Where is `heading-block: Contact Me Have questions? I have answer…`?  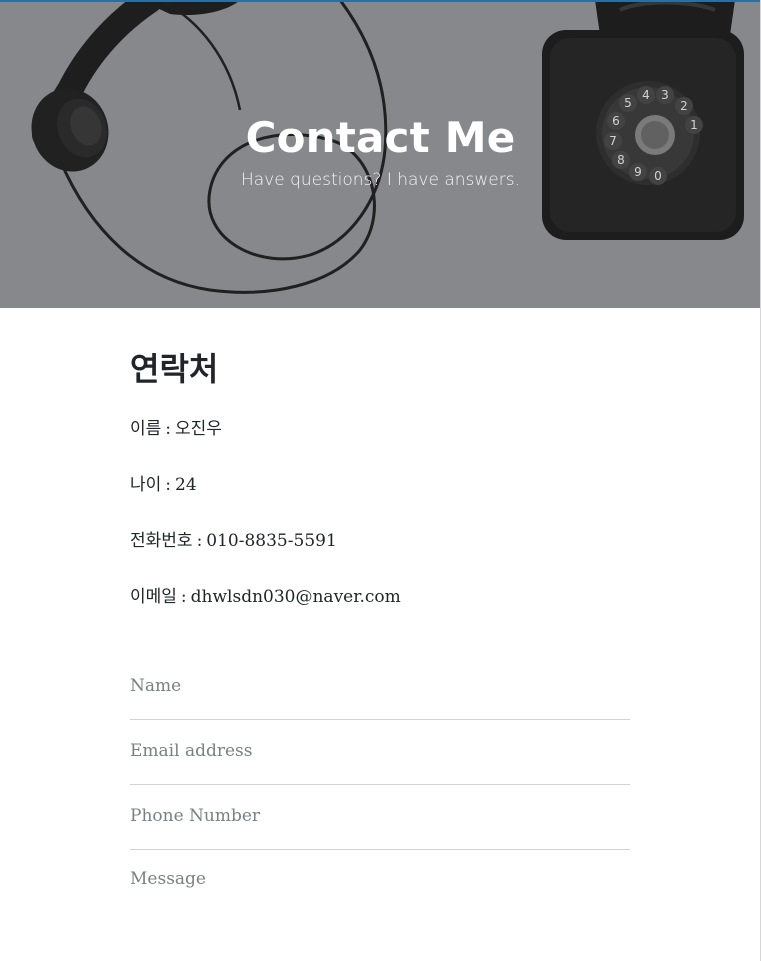 heading-block: Contact Me Have questions? I have answer… is located at coordinates (380, 149).